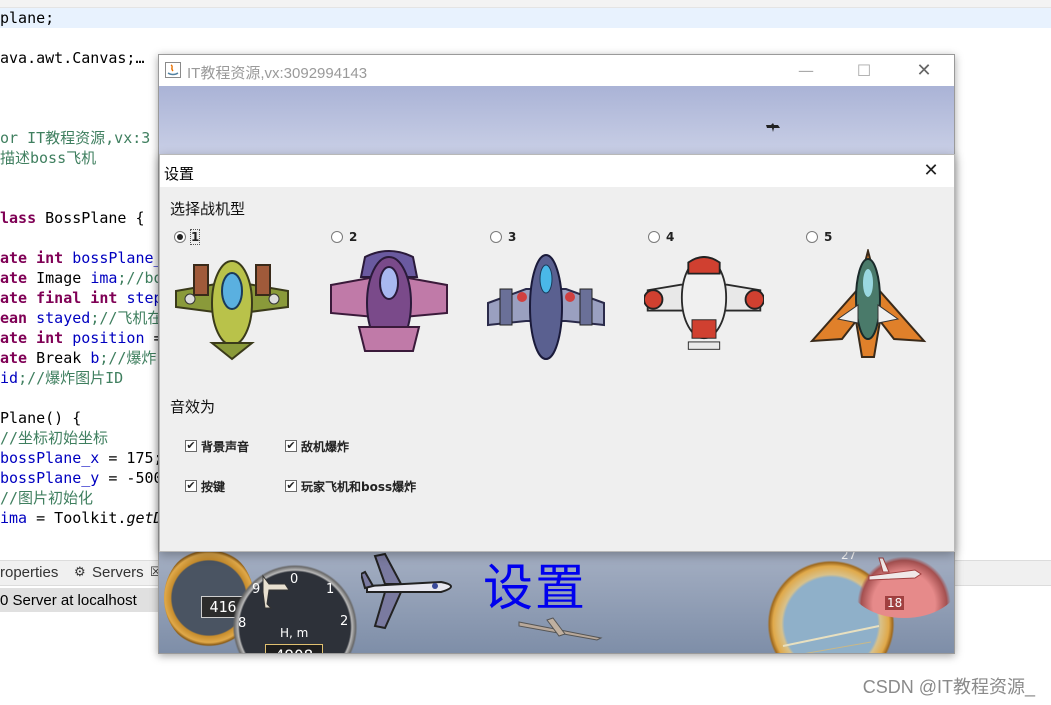  What do you see at coordinates (68, 58) in the screenshot?
I see `code-token: ava.awt.Canvas;` at bounding box center [68, 58].